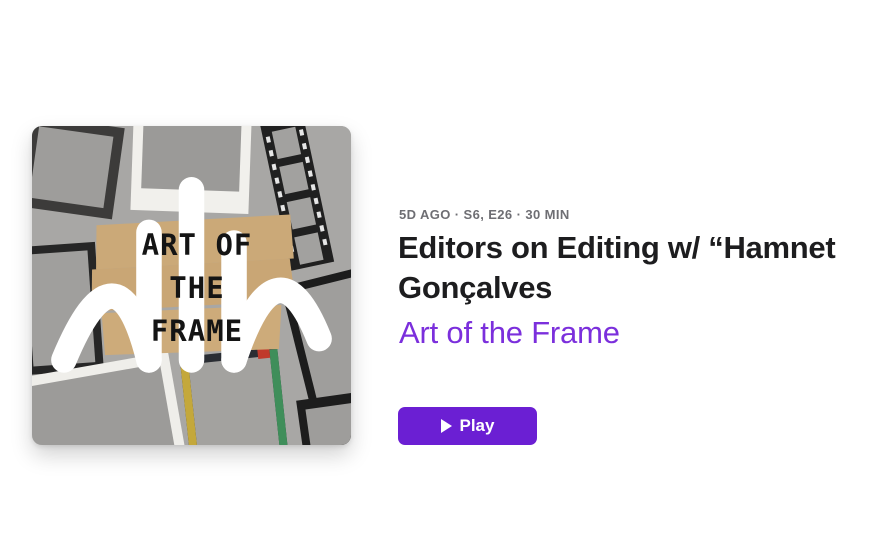 Image resolution: width=883 pixels, height=560 pixels. What do you see at coordinates (197, 288) in the screenshot?
I see `artwork-title-text: ART OF THE FRAME` at bounding box center [197, 288].